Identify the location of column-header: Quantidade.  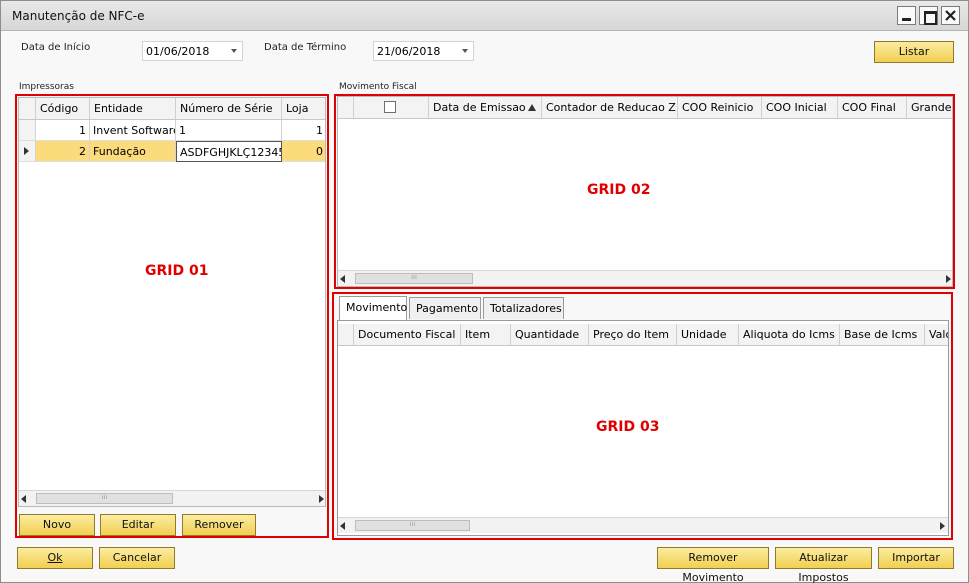
(550, 335).